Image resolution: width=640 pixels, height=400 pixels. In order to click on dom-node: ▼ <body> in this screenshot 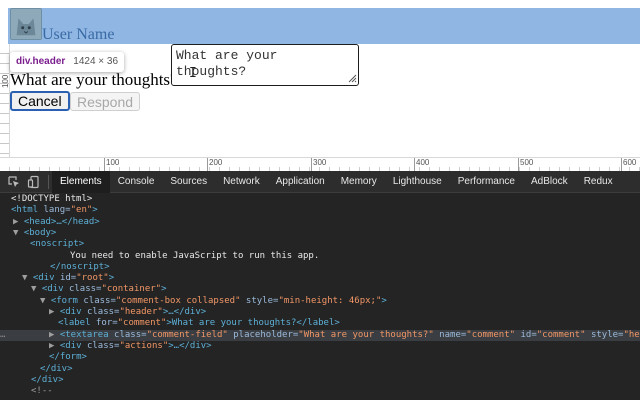, I will do `click(320, 233)`.